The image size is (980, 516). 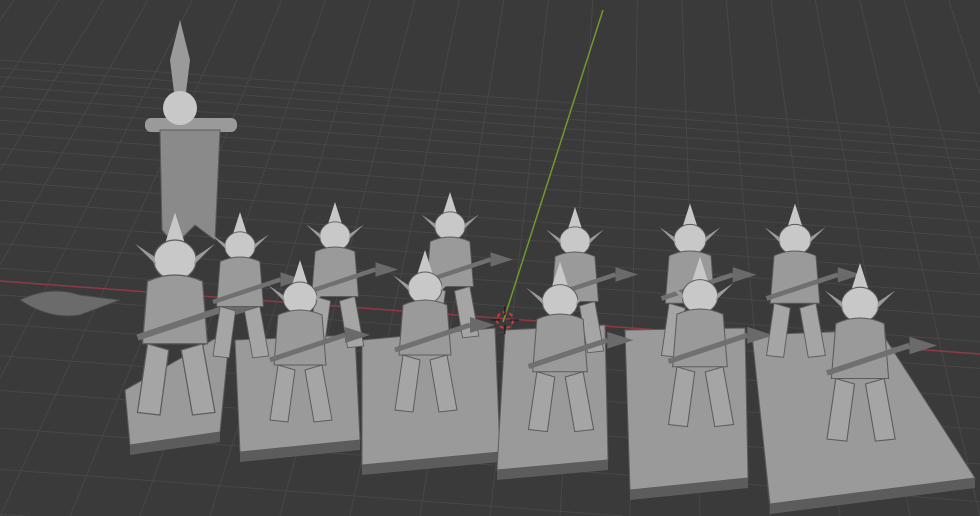 I want to click on banner-cloth, so click(x=190, y=187).